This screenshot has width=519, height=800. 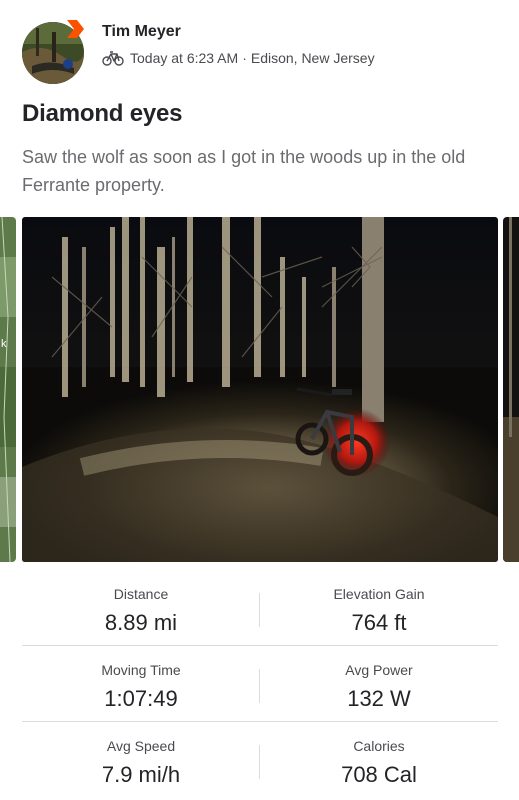 What do you see at coordinates (379, 622) in the screenshot?
I see `stat-value: 764 ft` at bounding box center [379, 622].